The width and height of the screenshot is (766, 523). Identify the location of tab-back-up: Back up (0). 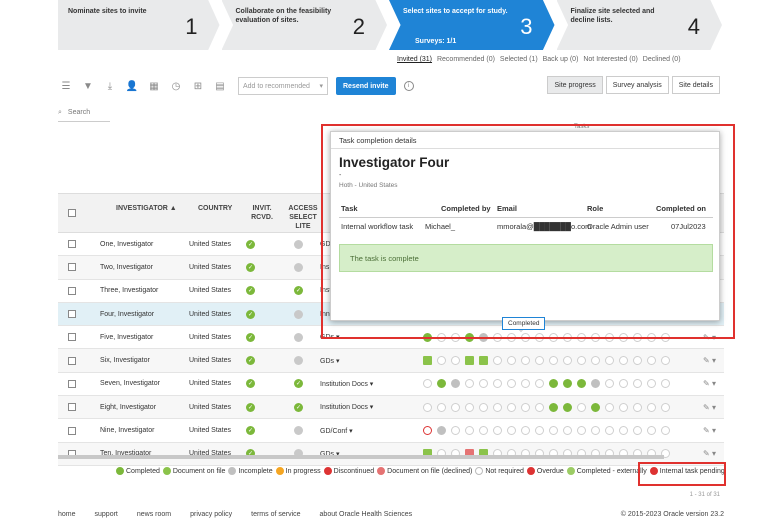
(561, 59).